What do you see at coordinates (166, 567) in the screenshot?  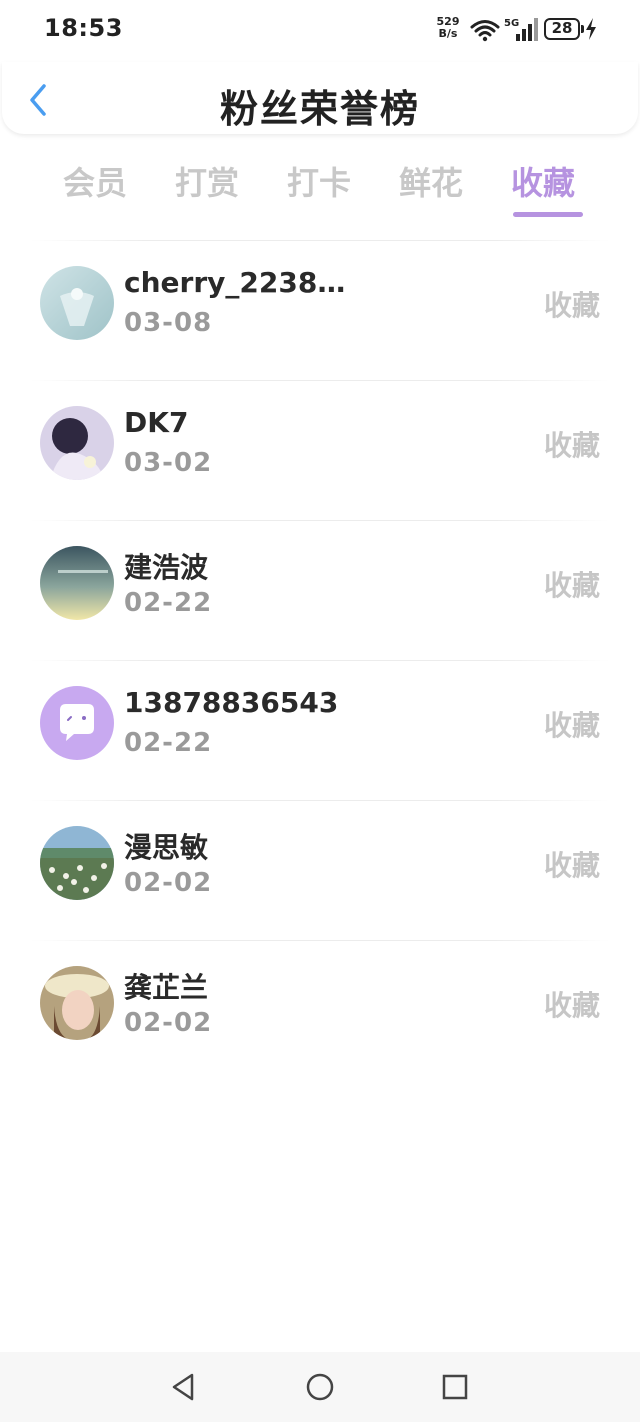 I see `user-name: 建浩波` at bounding box center [166, 567].